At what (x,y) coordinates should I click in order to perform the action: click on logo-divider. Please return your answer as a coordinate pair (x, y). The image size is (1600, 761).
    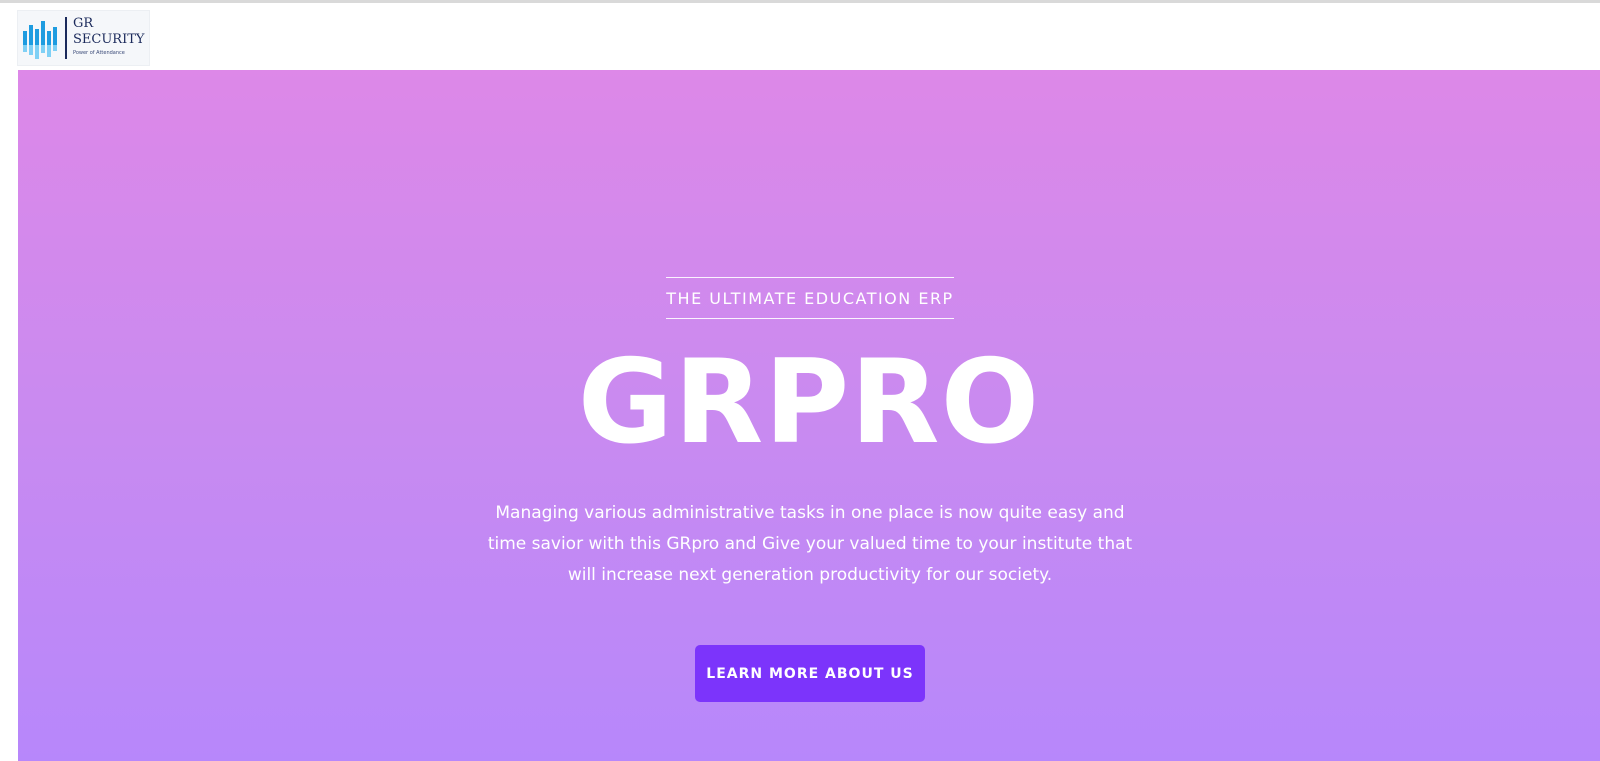
    Looking at the image, I should click on (66, 38).